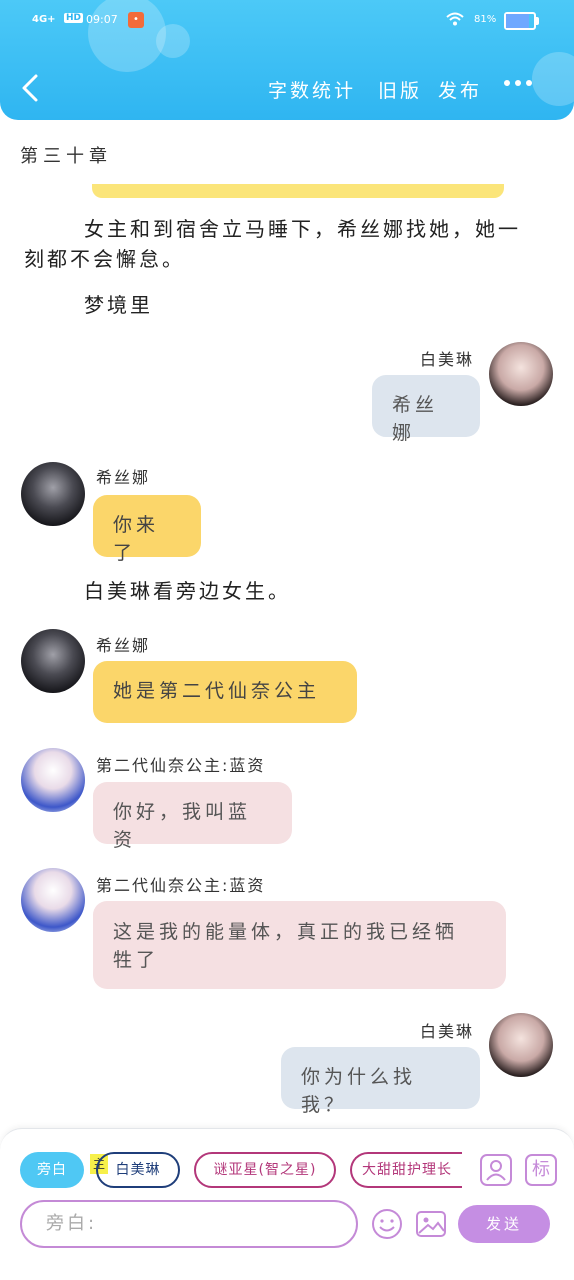 This screenshot has width=574, height=1280. I want to click on battery-tip, so click(537, 21).